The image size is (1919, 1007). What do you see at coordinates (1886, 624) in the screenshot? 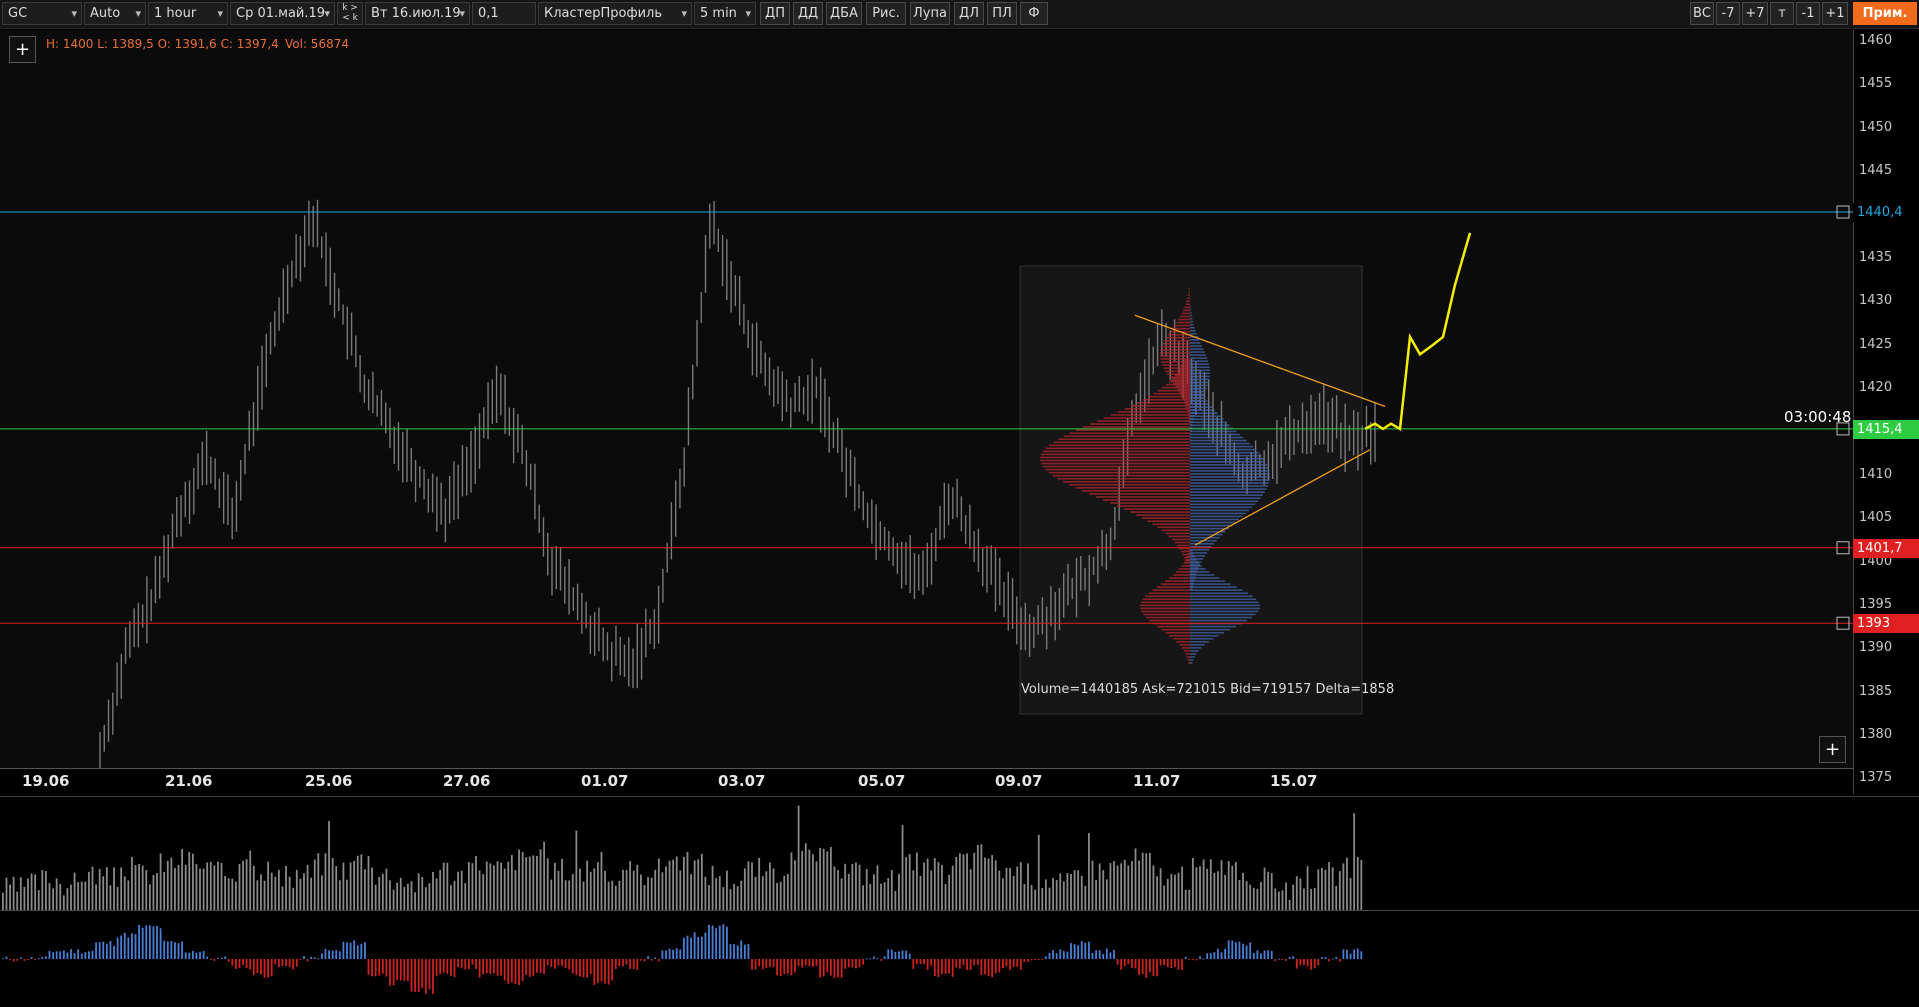
I see `price-level-tag: 1393` at bounding box center [1886, 624].